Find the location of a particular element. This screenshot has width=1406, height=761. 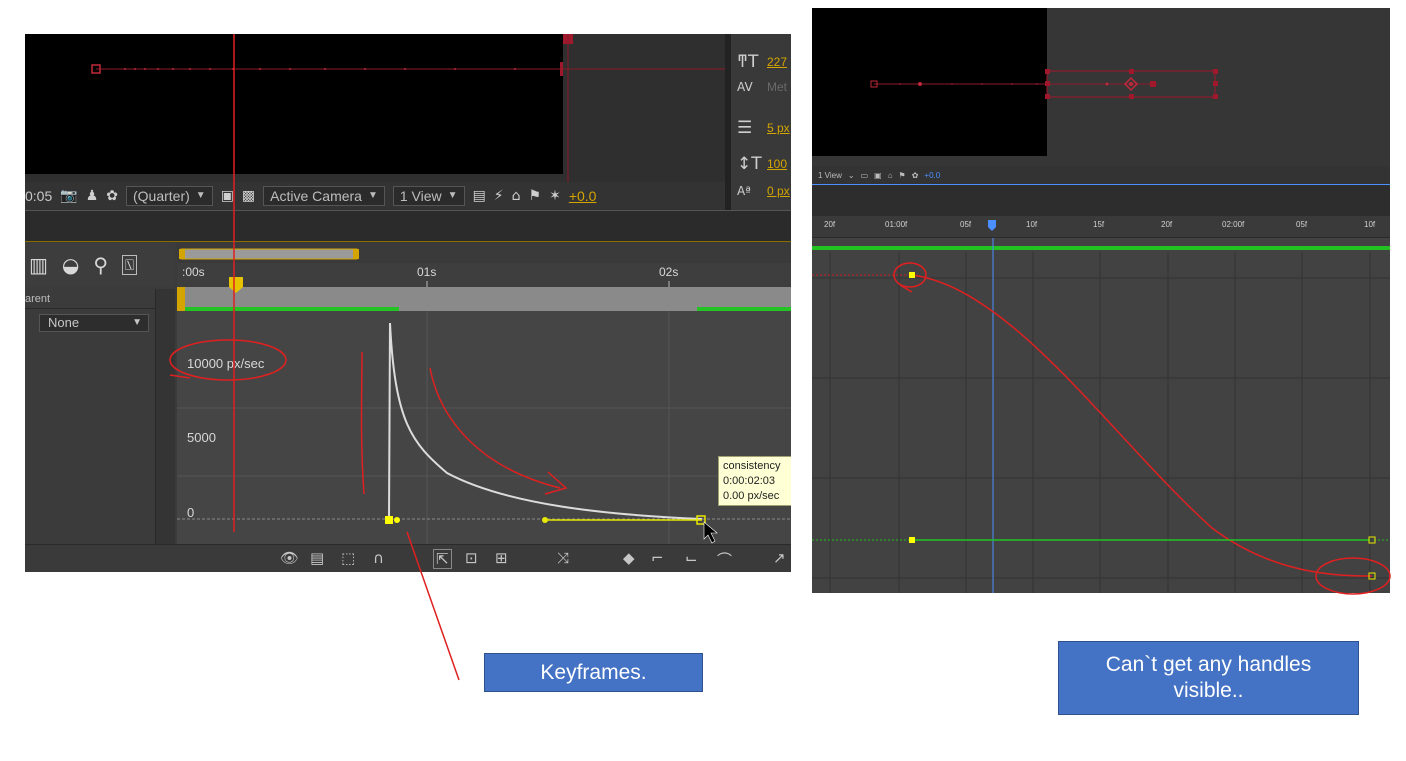

timeline-switches: ▥ ◒ ⚲ ⍂ is located at coordinates (100, 265).